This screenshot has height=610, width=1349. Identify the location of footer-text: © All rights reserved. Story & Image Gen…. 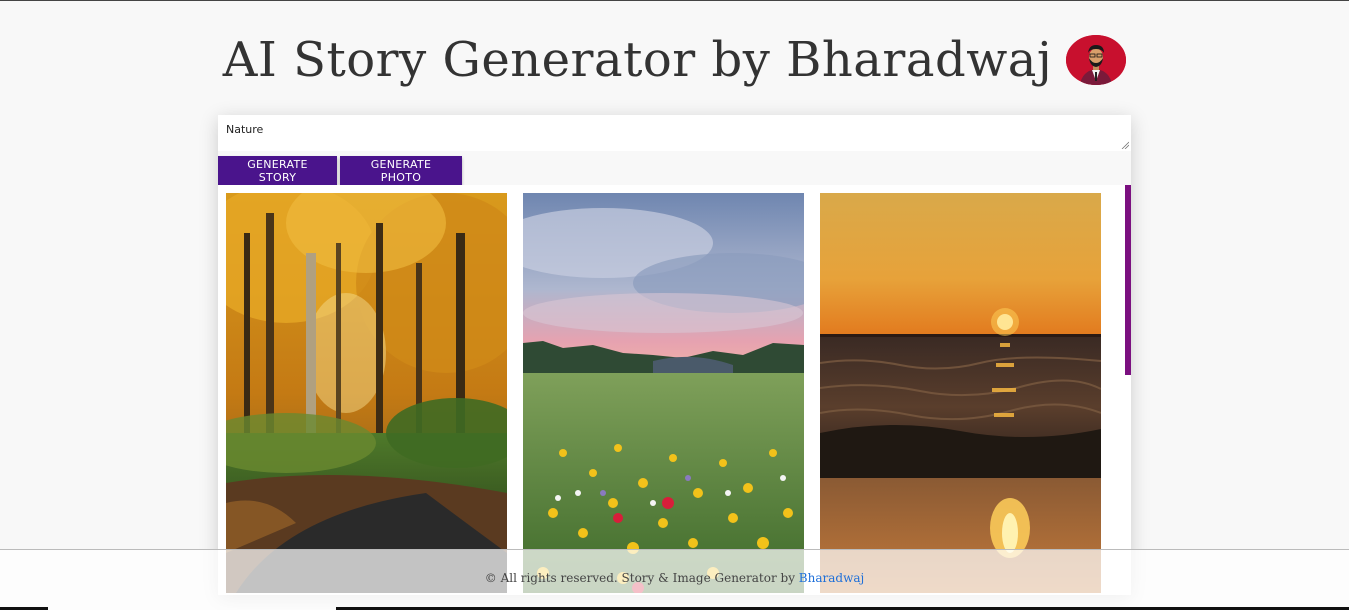
(641, 578).